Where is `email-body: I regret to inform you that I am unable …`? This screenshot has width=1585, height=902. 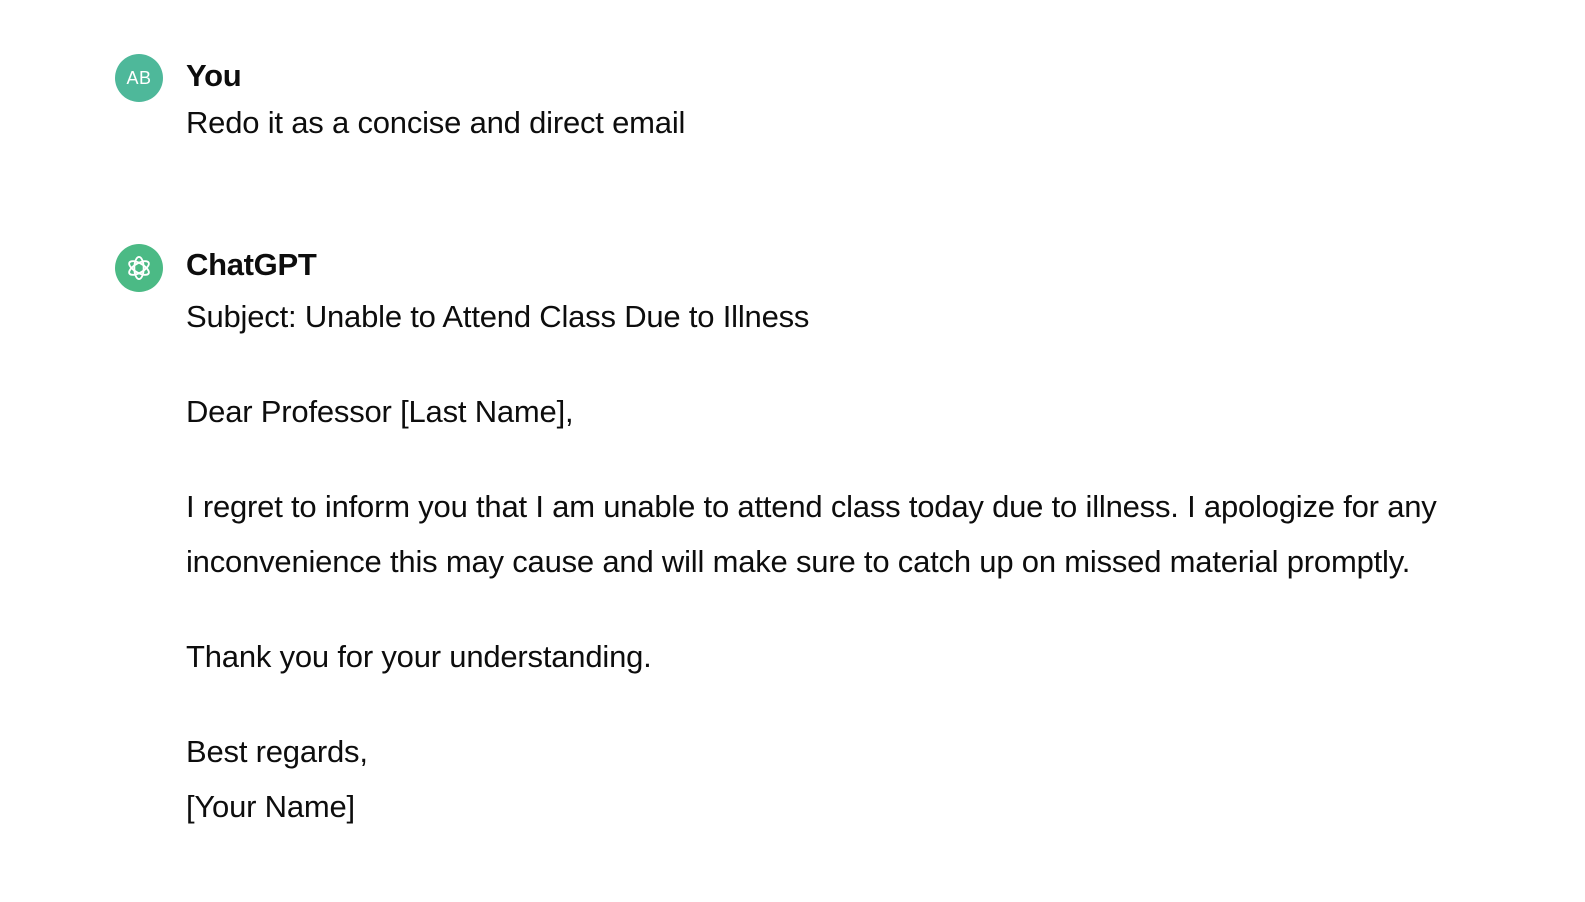
email-body: I regret to inform you that I am unable … is located at coordinates (811, 534).